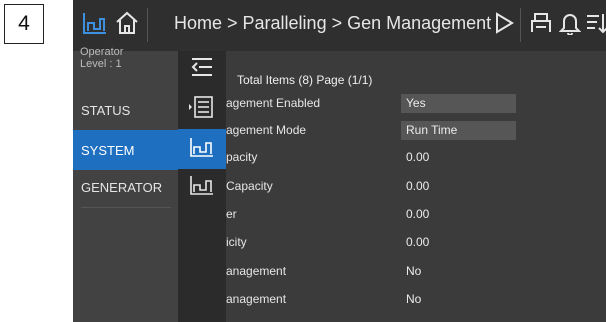  What do you see at coordinates (458, 103) in the screenshot?
I see `parameter-value-field: Yes` at bounding box center [458, 103].